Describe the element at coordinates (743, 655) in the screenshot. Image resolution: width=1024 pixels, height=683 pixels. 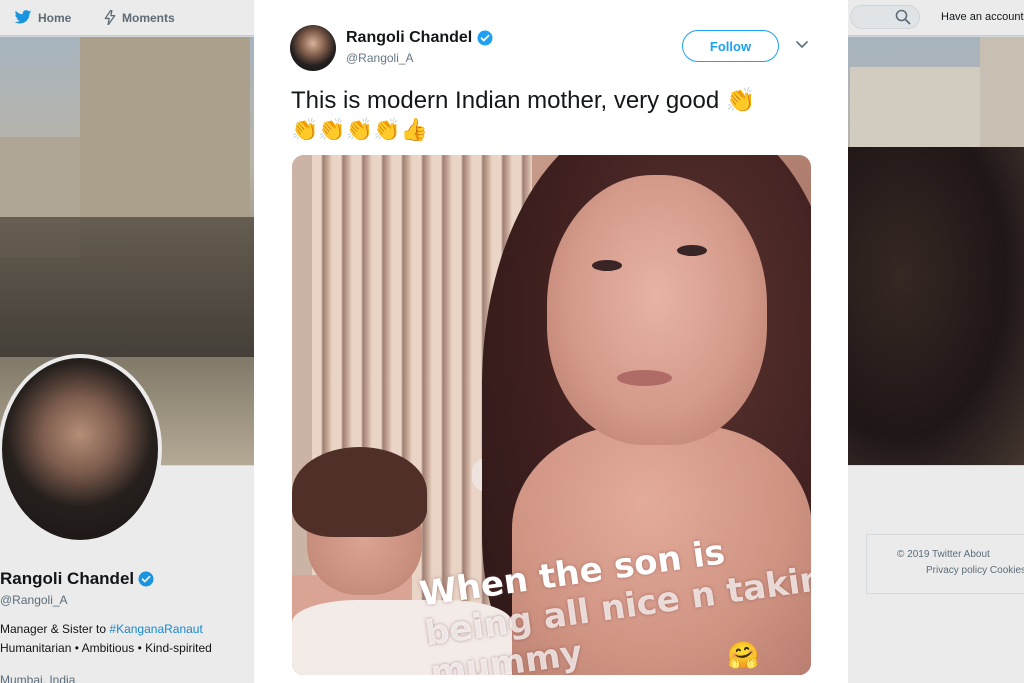
I see `hugging-face-emoji: 🤗` at that location.